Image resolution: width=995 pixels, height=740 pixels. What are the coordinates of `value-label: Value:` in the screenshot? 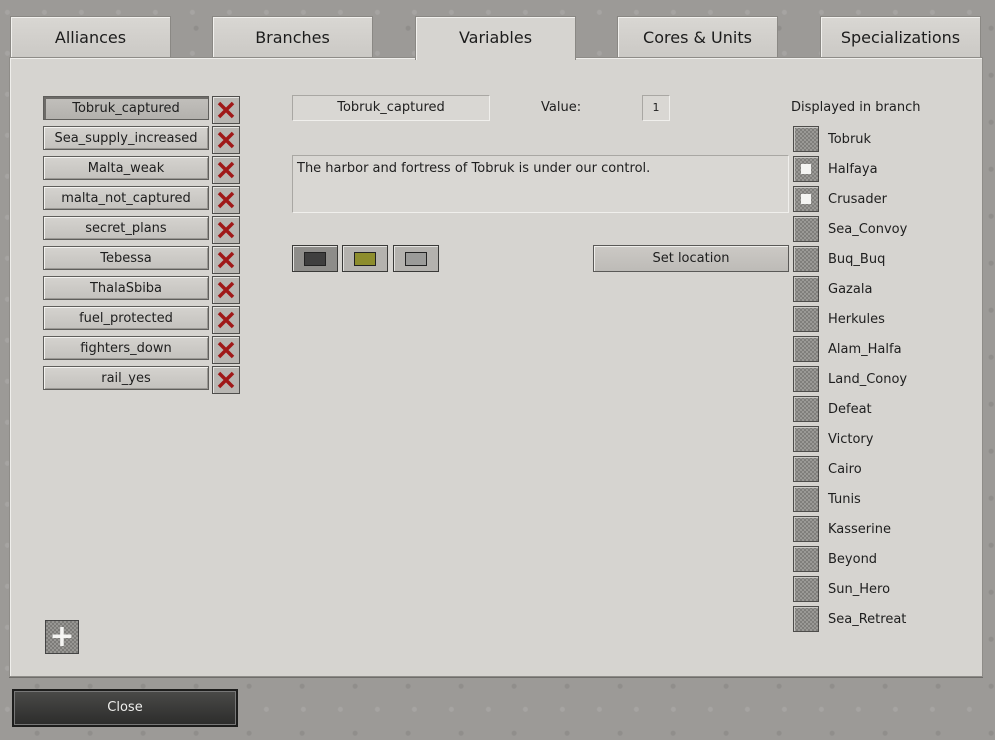 It's located at (561, 107).